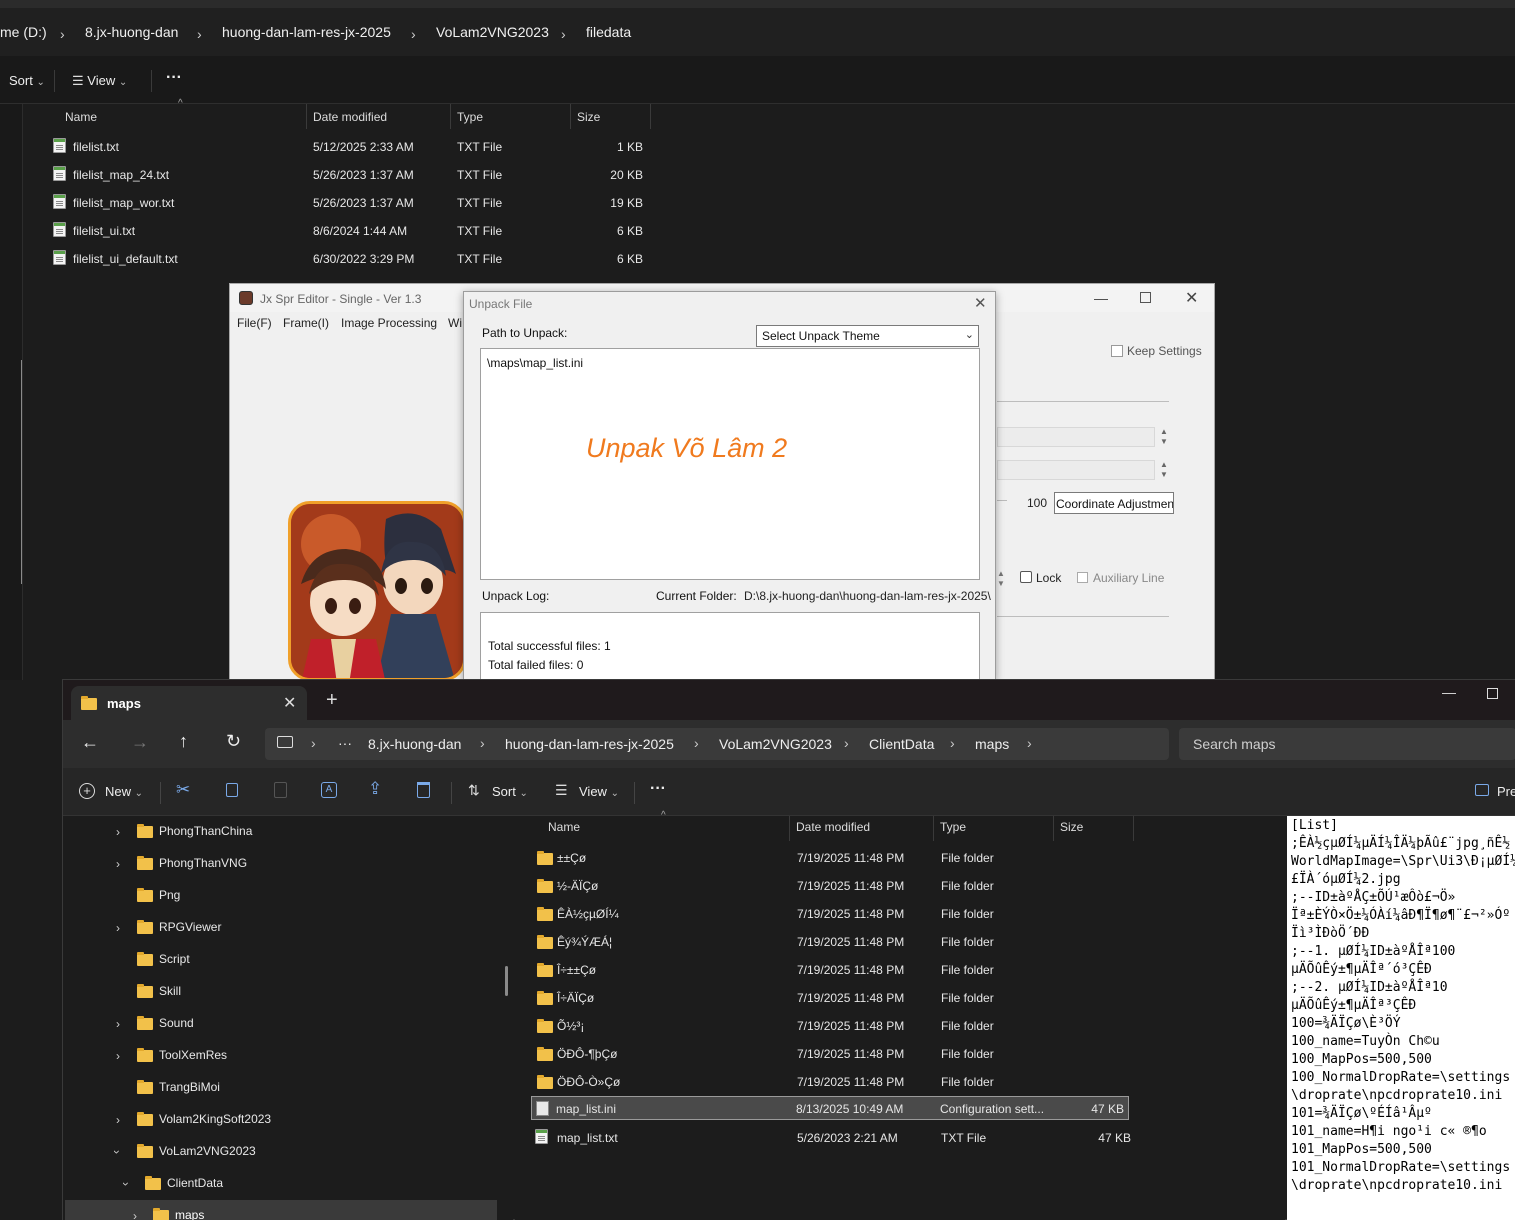  I want to click on nav-scrollbar, so click(506, 981).